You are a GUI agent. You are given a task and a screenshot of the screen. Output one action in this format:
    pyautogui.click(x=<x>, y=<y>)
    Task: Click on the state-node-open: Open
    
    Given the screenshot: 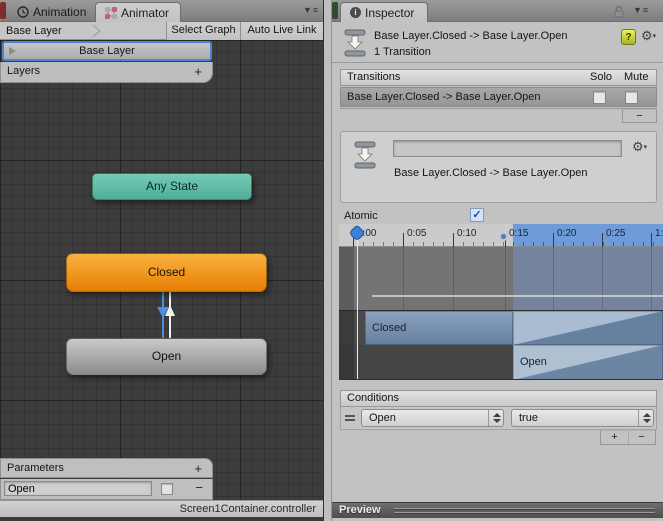 What is the action you would take?
    pyautogui.click(x=166, y=356)
    